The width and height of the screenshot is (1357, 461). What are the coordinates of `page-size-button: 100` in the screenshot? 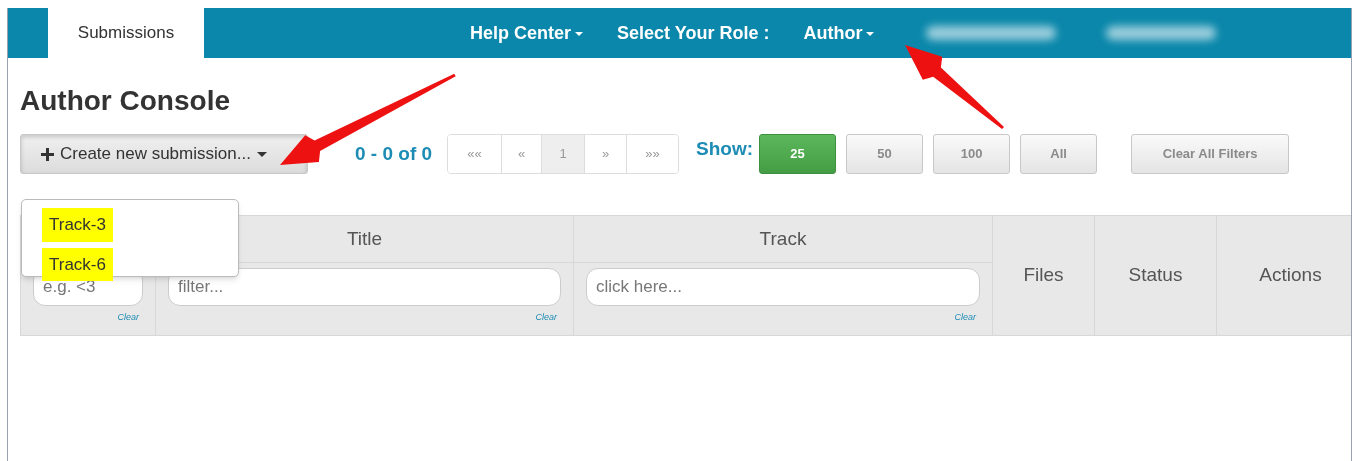 It's located at (972, 154).